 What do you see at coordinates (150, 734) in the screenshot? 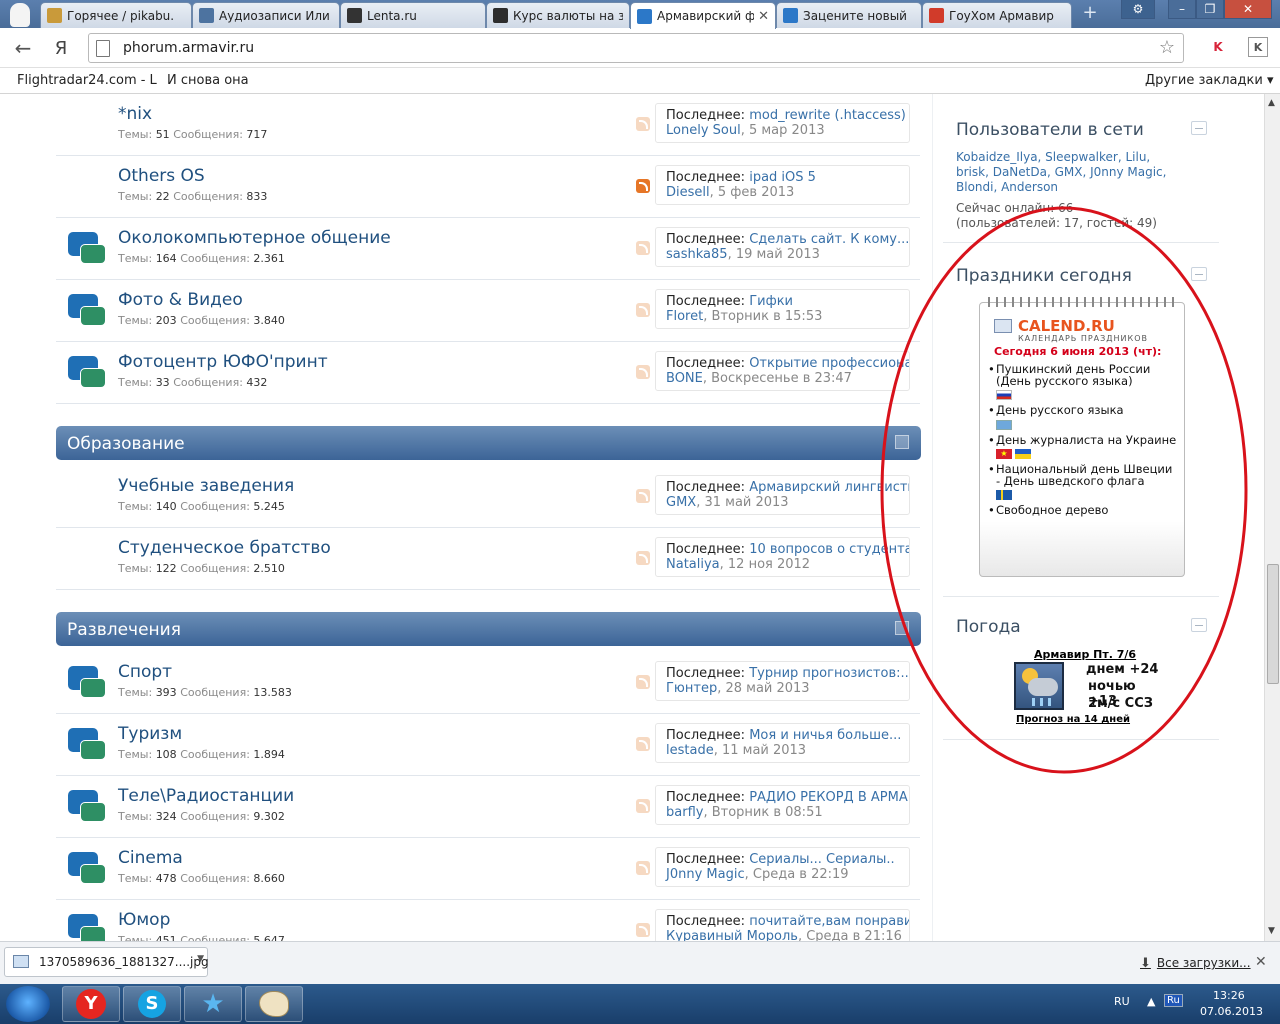
I see `forum-title: Туризм` at bounding box center [150, 734].